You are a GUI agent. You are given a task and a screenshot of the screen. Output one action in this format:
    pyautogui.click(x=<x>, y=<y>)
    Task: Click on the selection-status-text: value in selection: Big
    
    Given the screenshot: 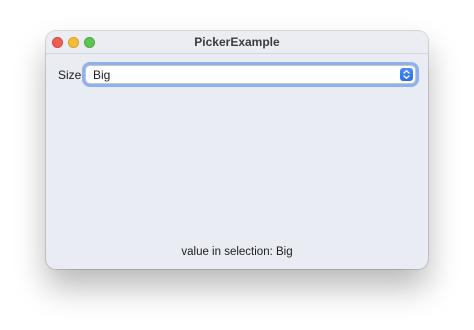 What is the action you would take?
    pyautogui.click(x=237, y=252)
    